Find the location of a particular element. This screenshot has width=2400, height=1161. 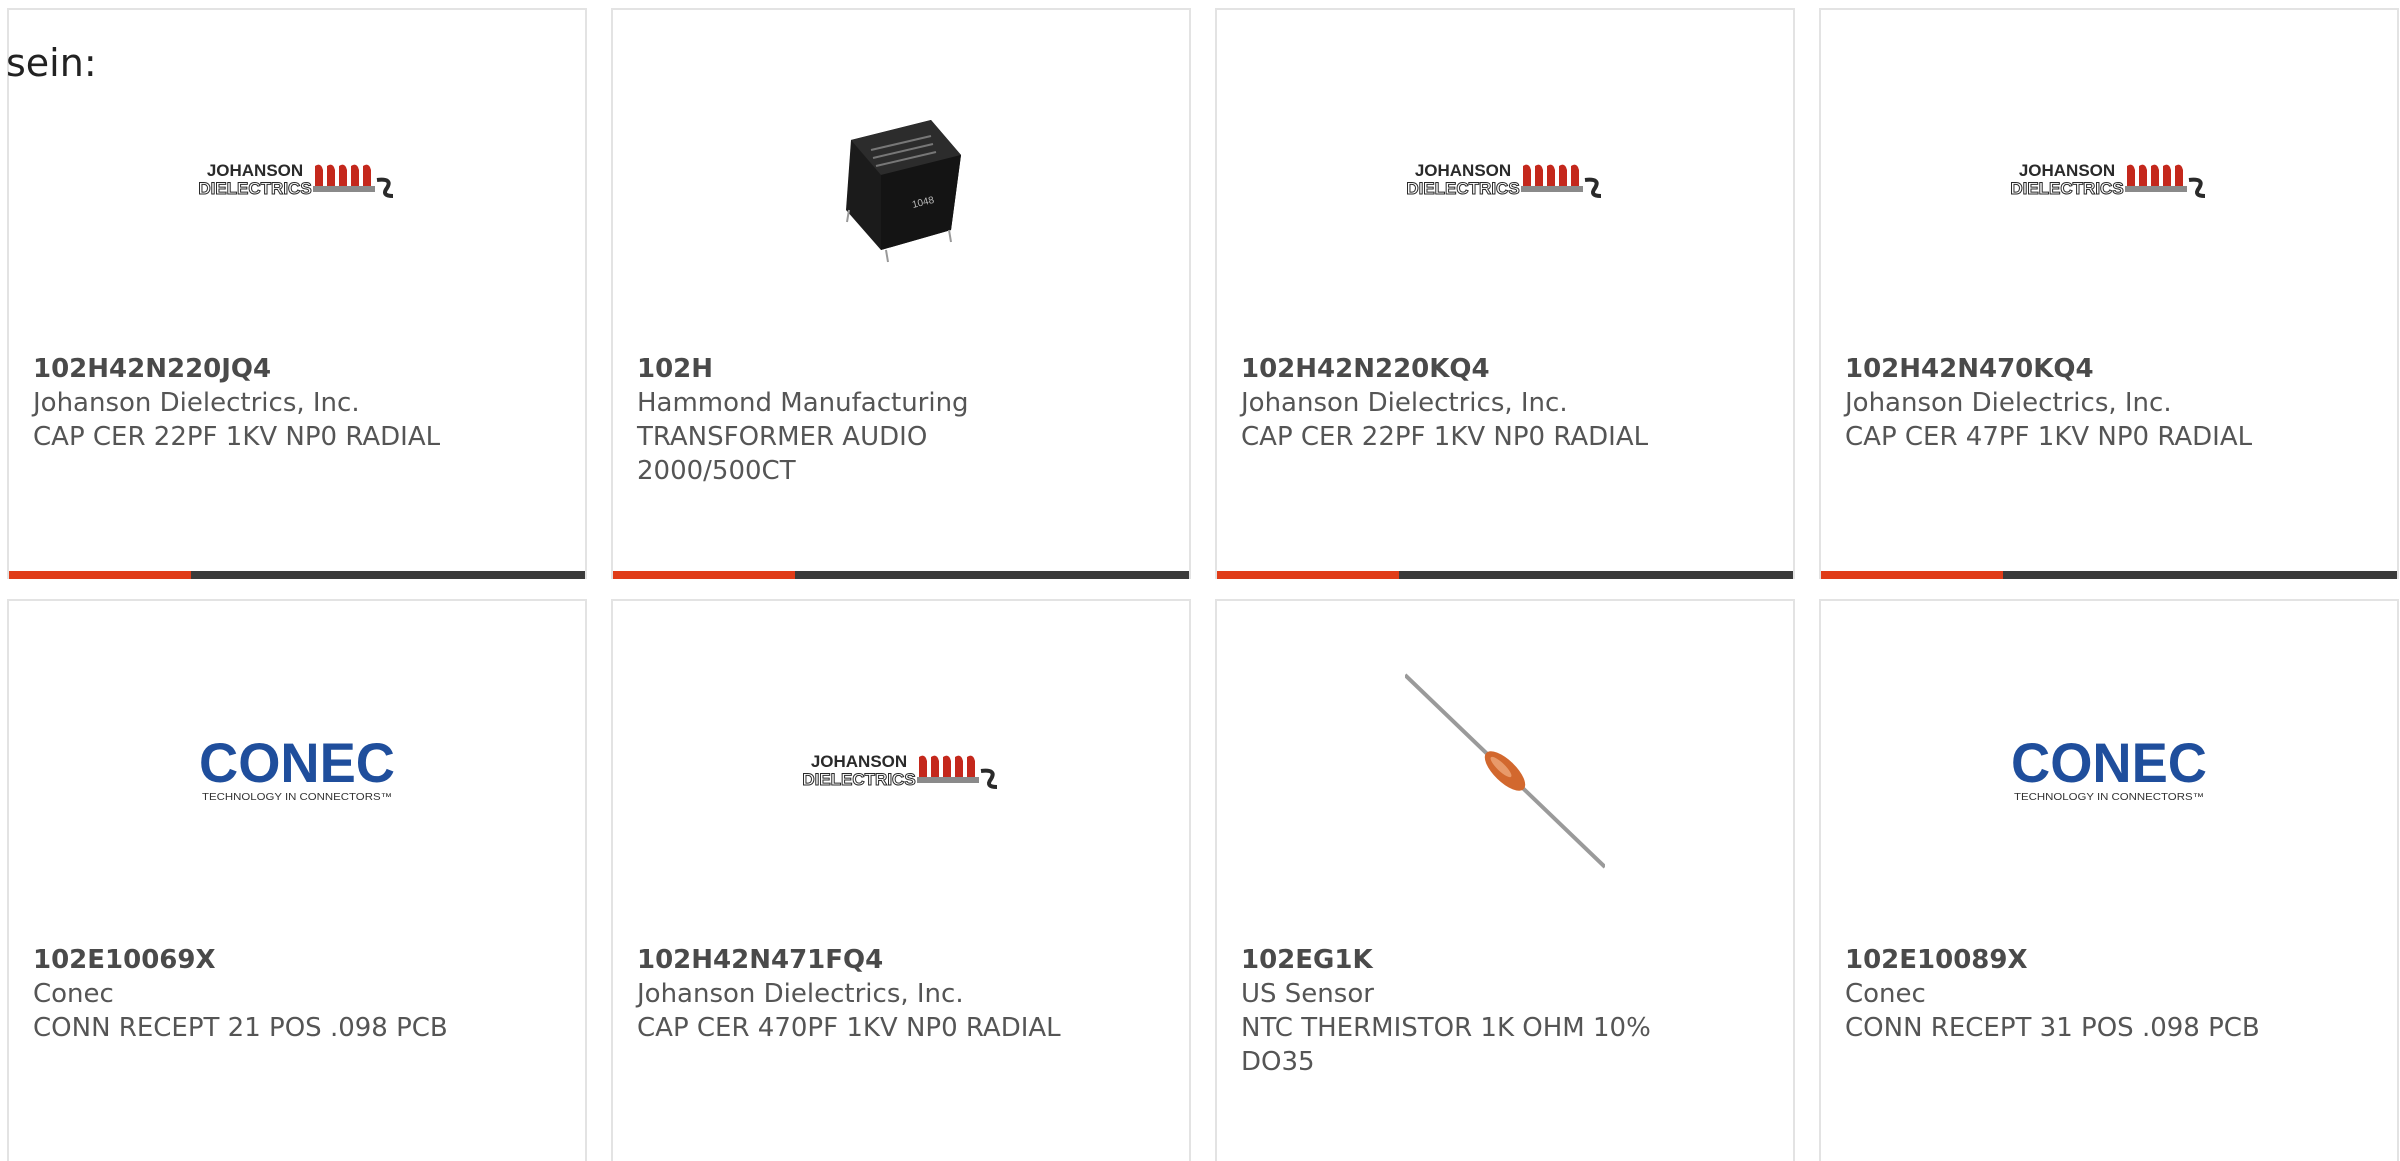

thermistor-photo-icon is located at coordinates (1505, 771).